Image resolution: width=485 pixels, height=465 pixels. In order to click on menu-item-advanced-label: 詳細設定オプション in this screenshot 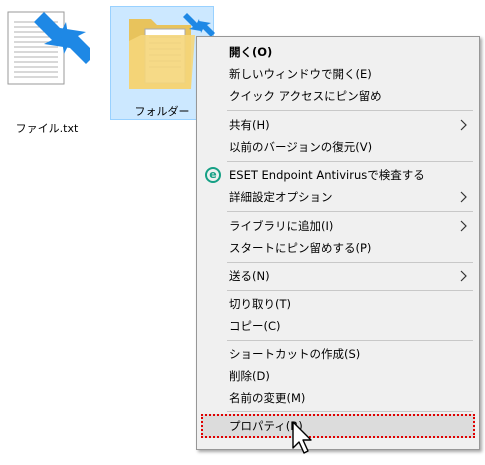, I will do `click(281, 197)`.